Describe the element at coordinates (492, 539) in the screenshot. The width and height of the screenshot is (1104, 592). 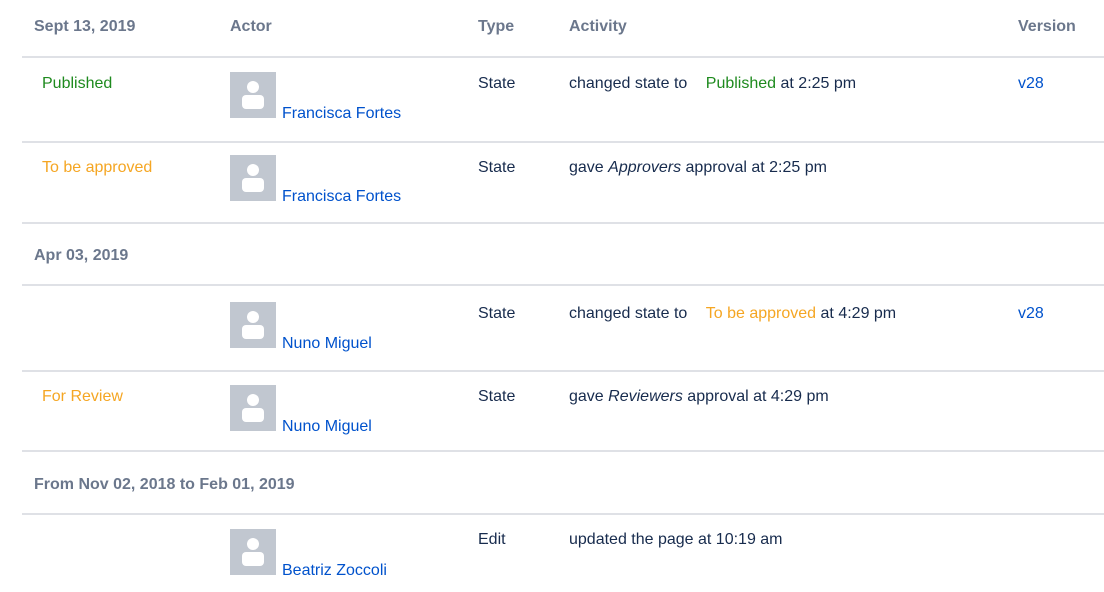
I see `type-cell: Edit` at that location.